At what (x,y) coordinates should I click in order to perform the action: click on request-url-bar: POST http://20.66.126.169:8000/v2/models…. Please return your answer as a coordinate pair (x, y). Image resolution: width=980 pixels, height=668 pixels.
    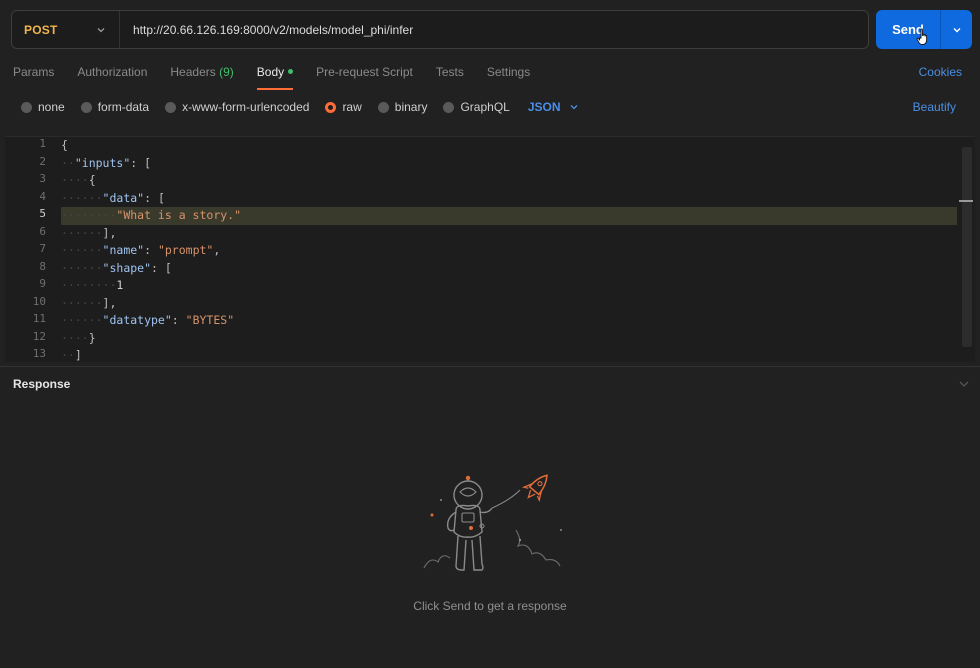
    Looking at the image, I should click on (440, 29).